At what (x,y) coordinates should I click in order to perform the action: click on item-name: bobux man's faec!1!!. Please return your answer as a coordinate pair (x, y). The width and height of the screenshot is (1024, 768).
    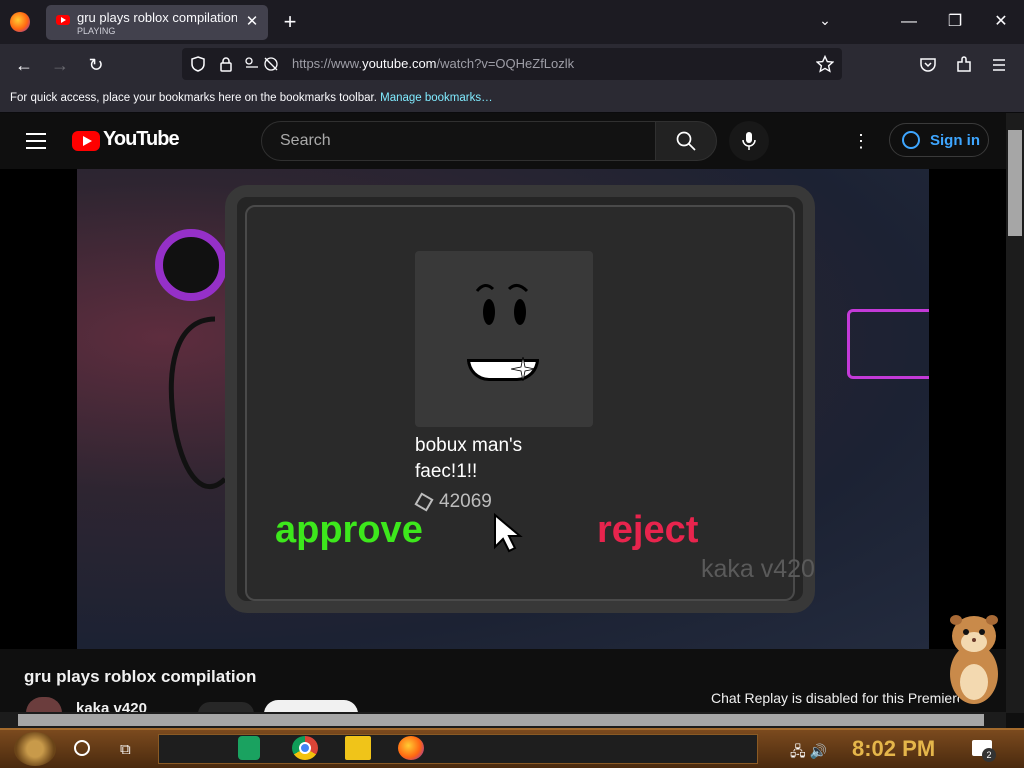
    Looking at the image, I should click on (468, 459).